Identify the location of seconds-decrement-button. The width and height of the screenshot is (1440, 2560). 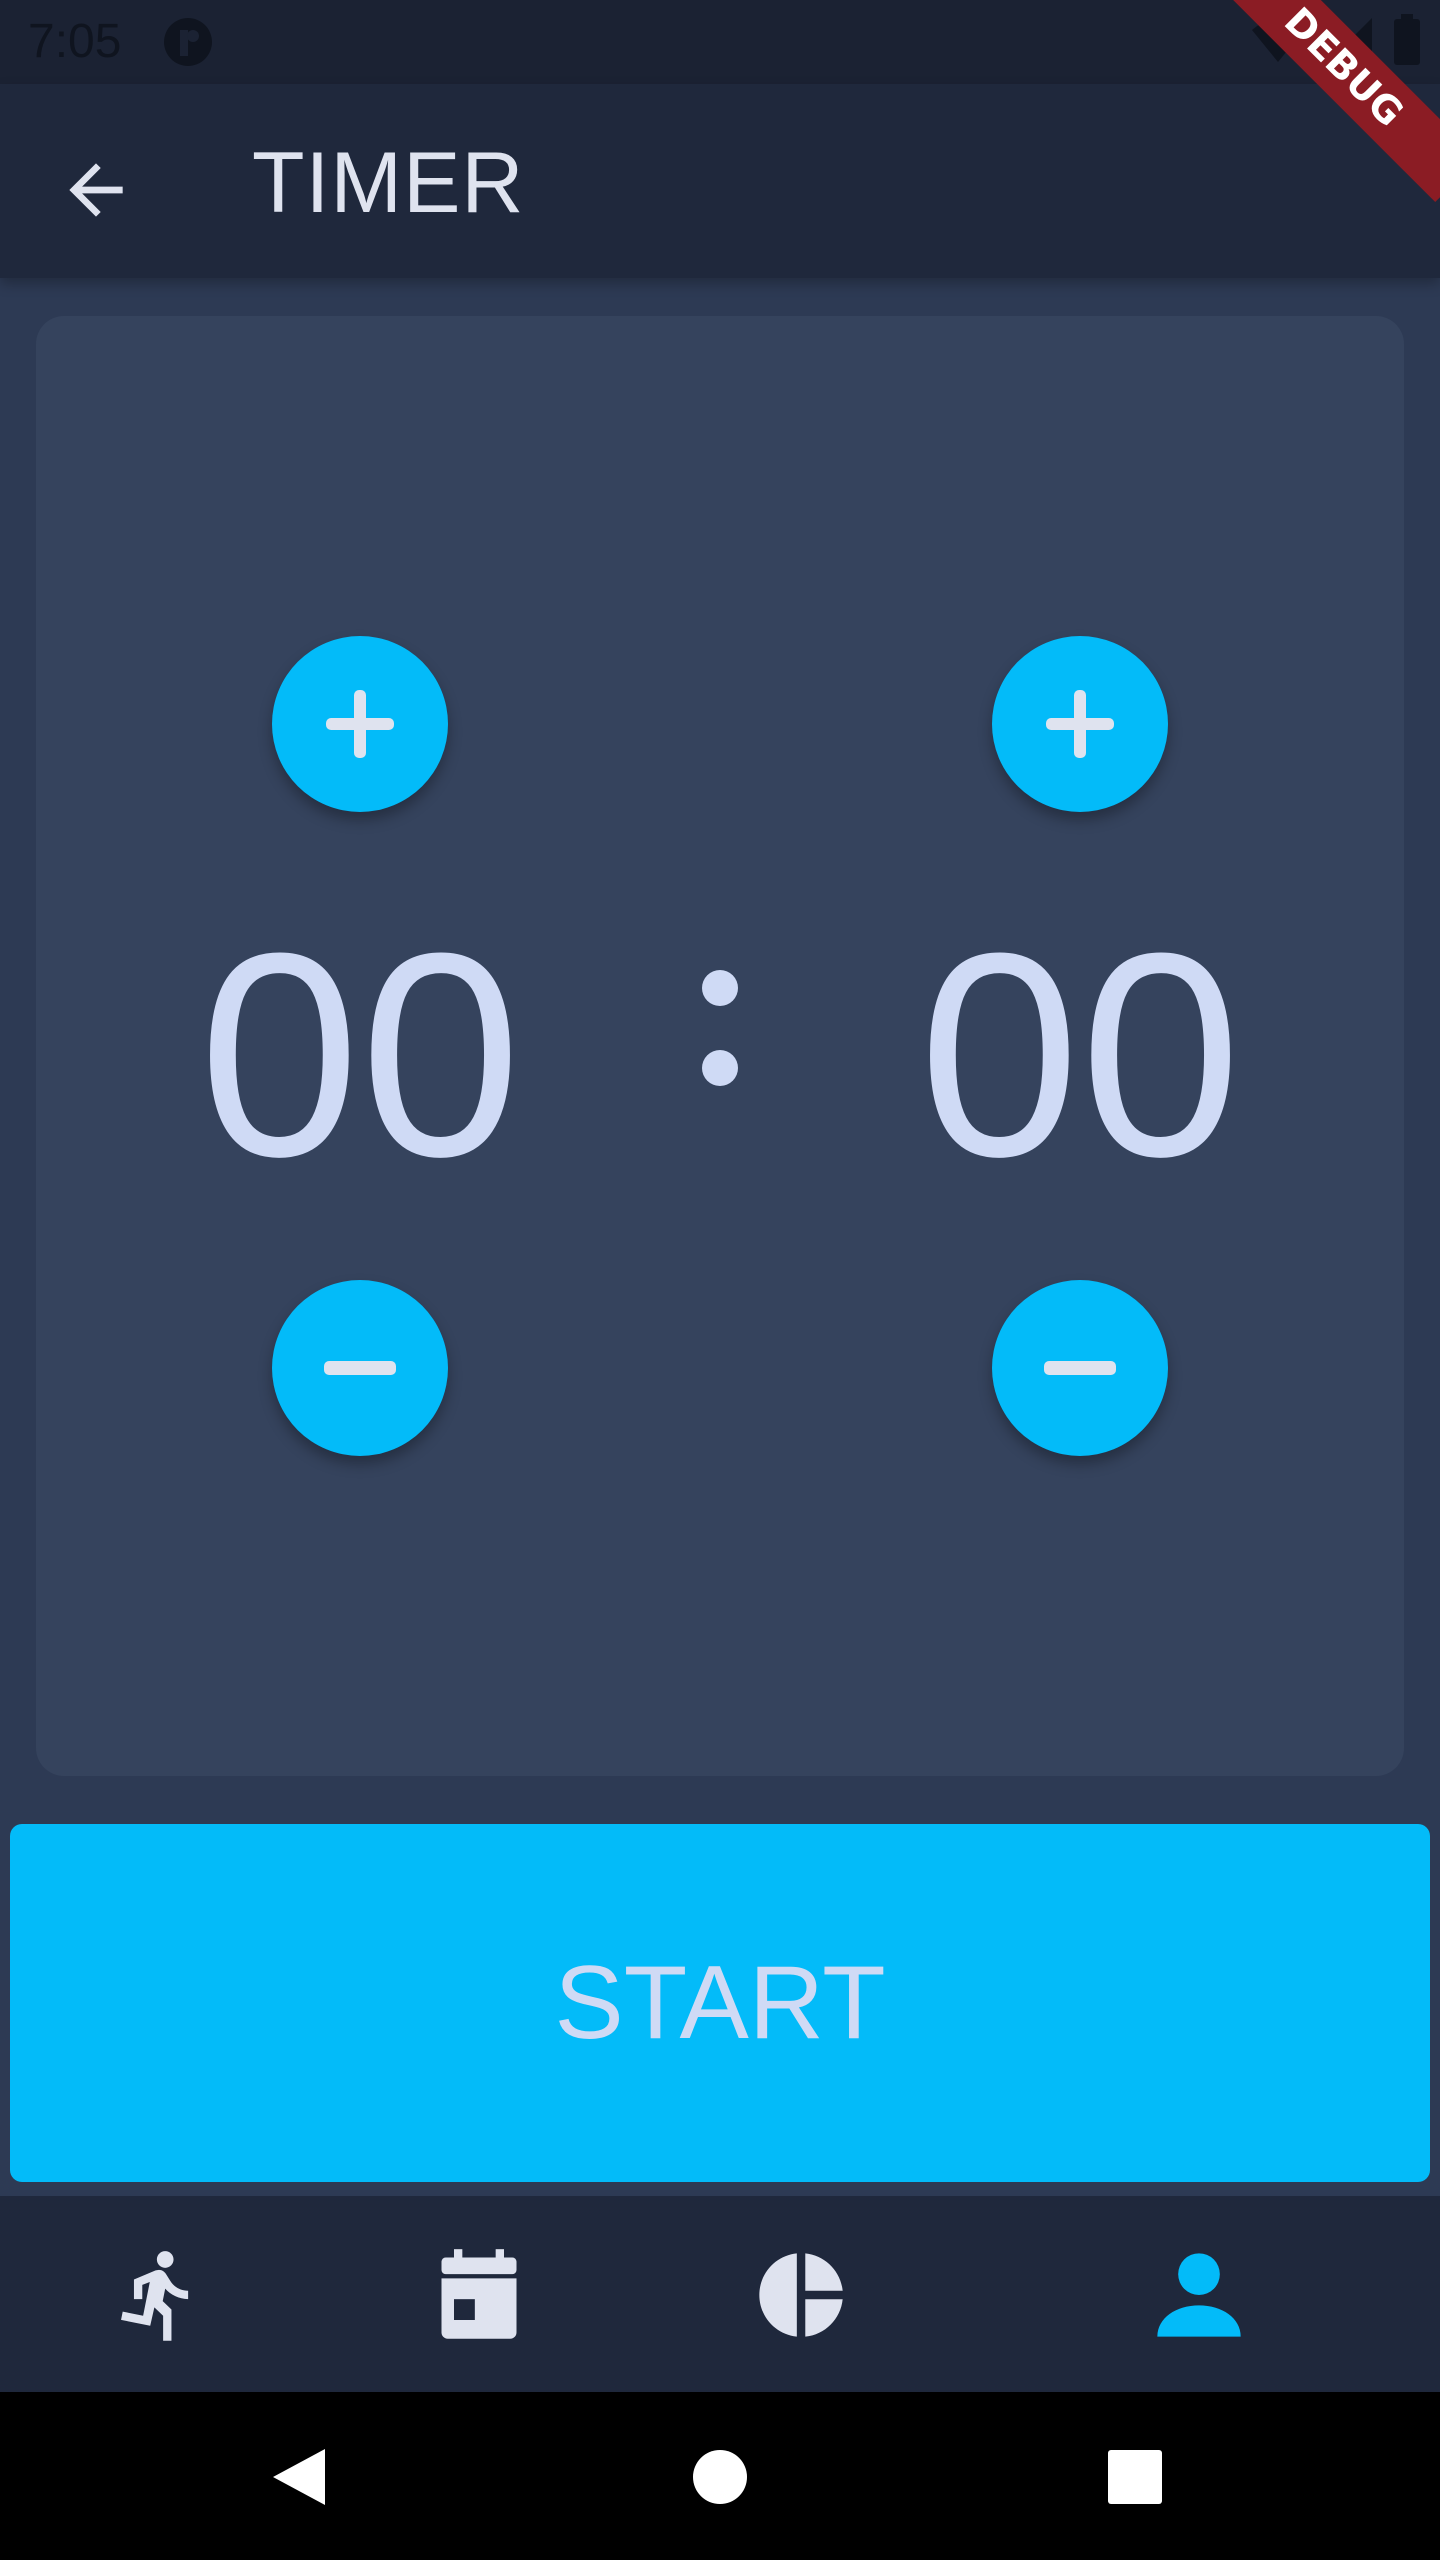
(1080, 1368).